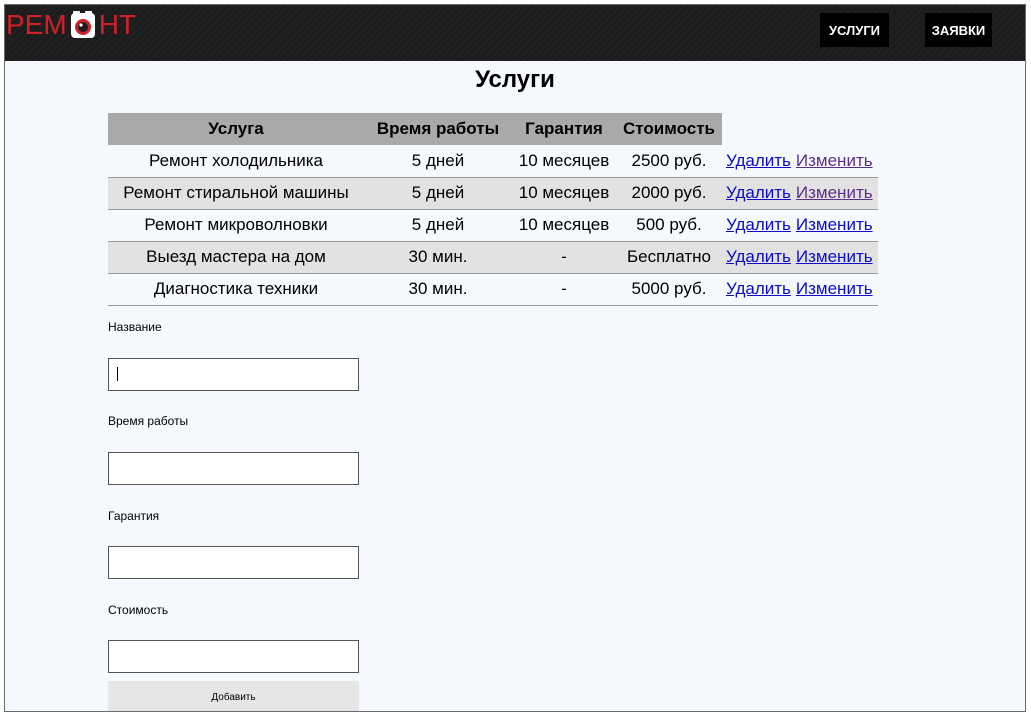  I want to click on cell-service-name: Ремонт микроволновки, so click(236, 225).